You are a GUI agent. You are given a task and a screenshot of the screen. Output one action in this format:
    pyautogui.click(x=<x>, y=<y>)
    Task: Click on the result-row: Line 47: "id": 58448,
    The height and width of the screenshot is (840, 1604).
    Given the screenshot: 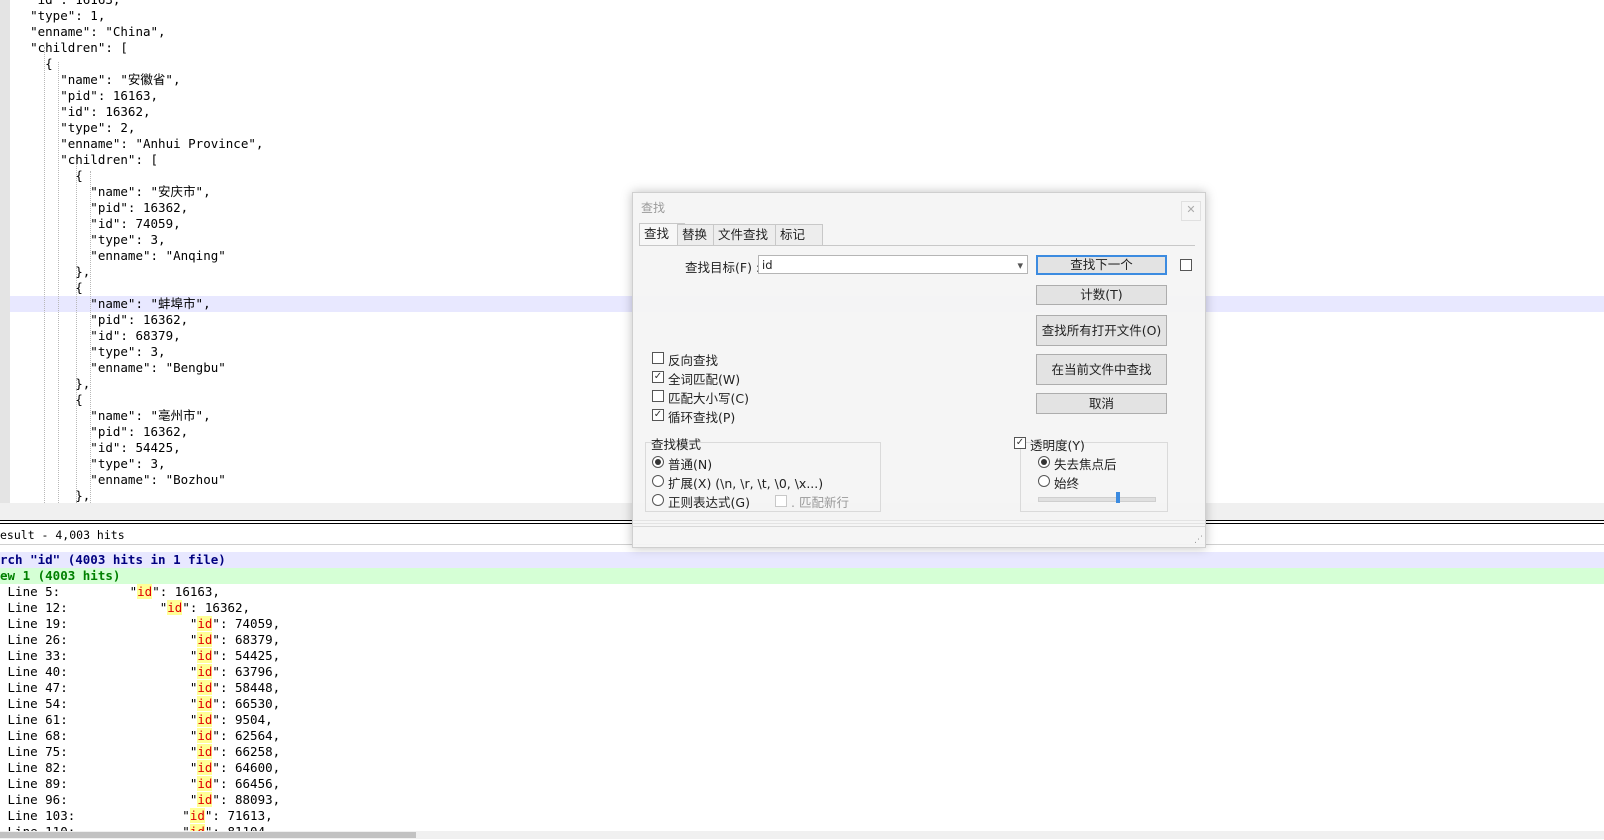 What is the action you would take?
    pyautogui.click(x=802, y=688)
    